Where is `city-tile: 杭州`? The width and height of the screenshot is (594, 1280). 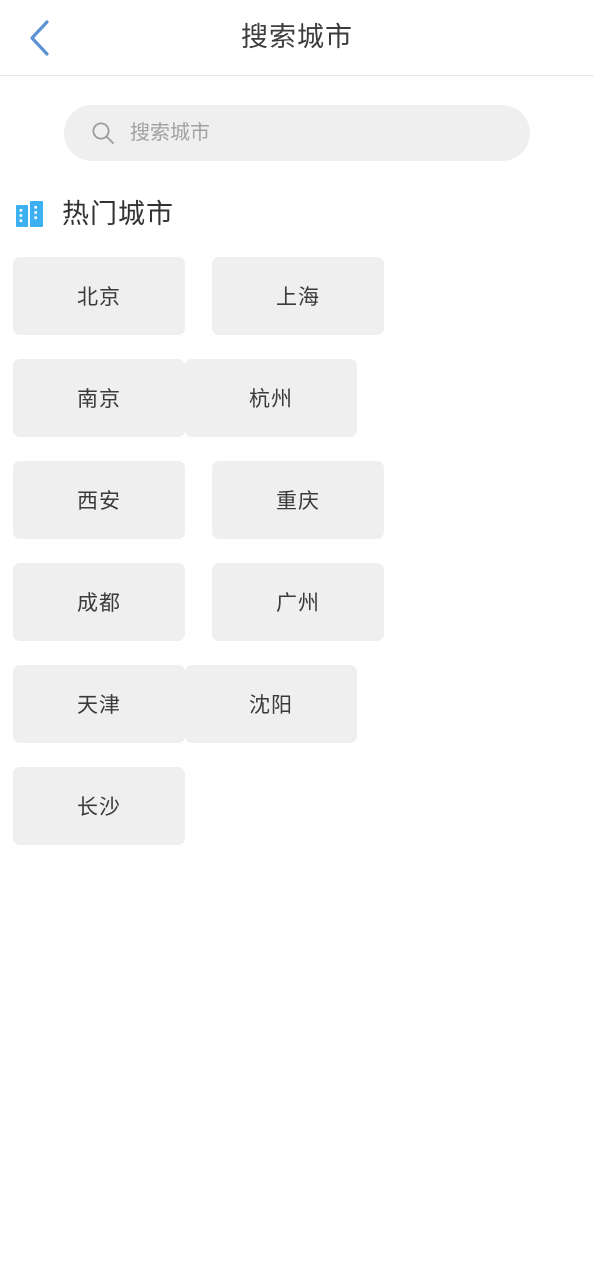
city-tile: 杭州 is located at coordinates (271, 398).